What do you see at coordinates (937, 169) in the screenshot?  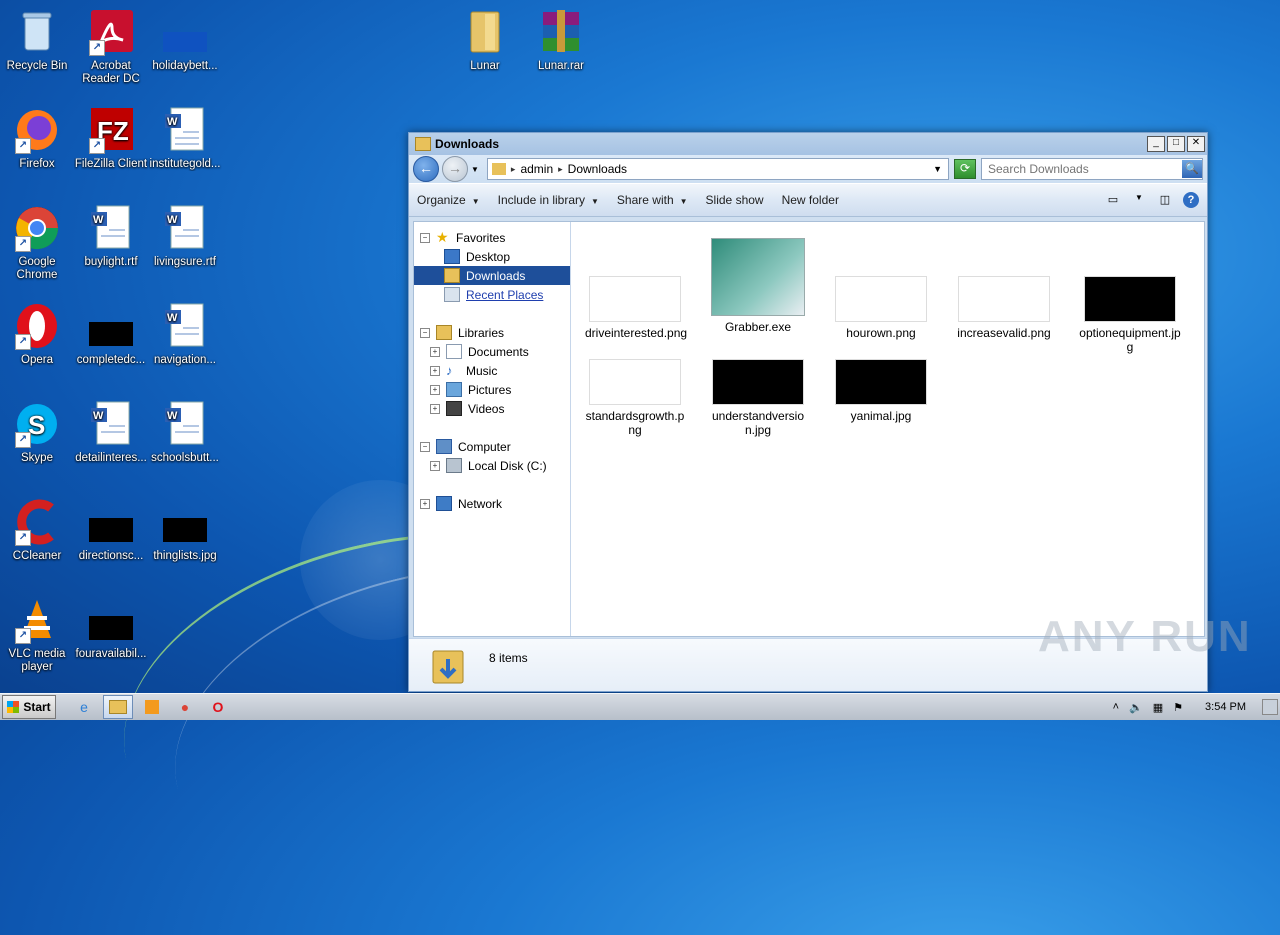 I see `address-dropdown-icon: ▼` at bounding box center [937, 169].